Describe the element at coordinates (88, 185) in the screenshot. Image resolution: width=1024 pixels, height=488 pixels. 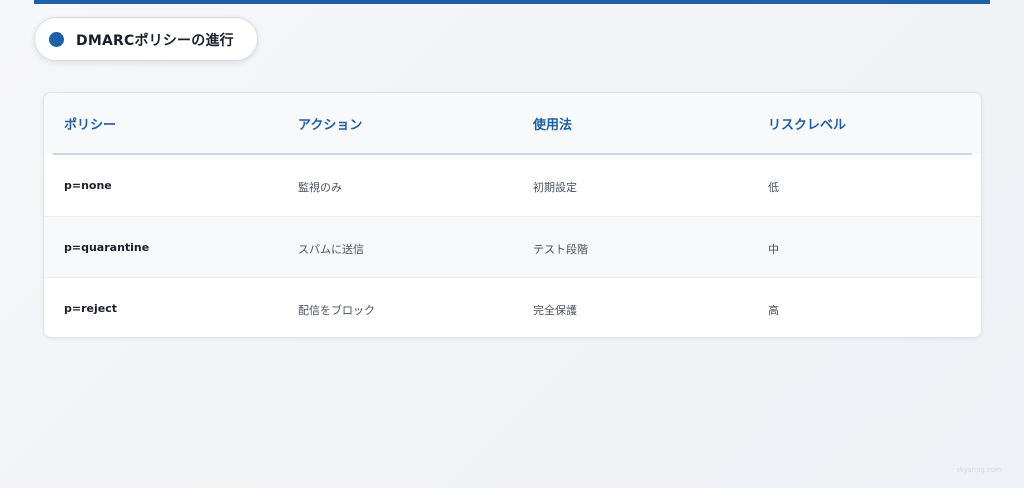
I see `policy-cell: p=none` at that location.